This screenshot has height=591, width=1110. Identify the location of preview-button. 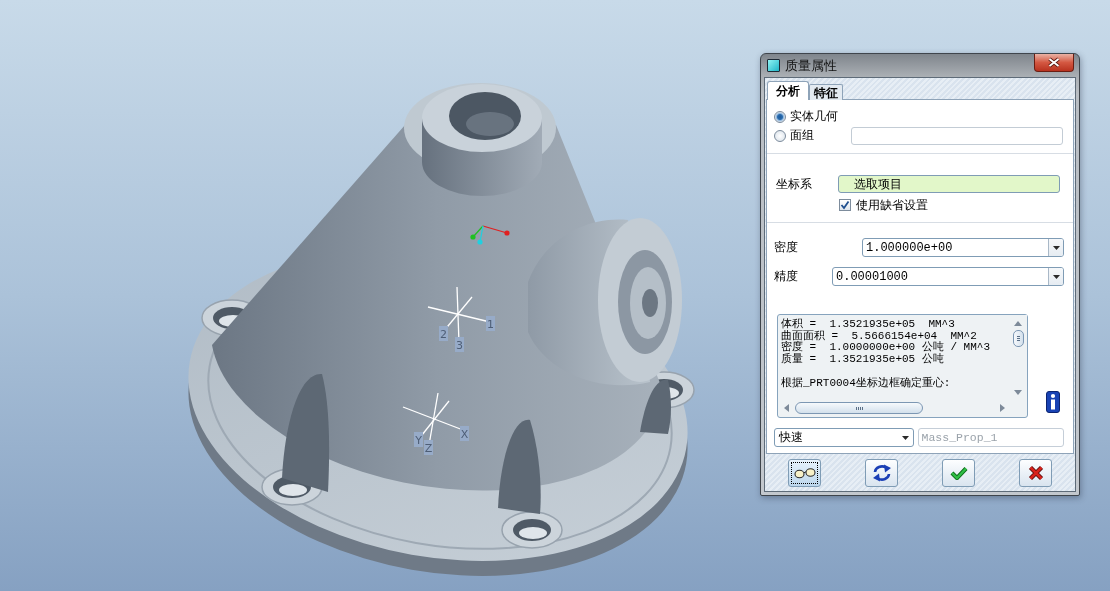
(804, 473).